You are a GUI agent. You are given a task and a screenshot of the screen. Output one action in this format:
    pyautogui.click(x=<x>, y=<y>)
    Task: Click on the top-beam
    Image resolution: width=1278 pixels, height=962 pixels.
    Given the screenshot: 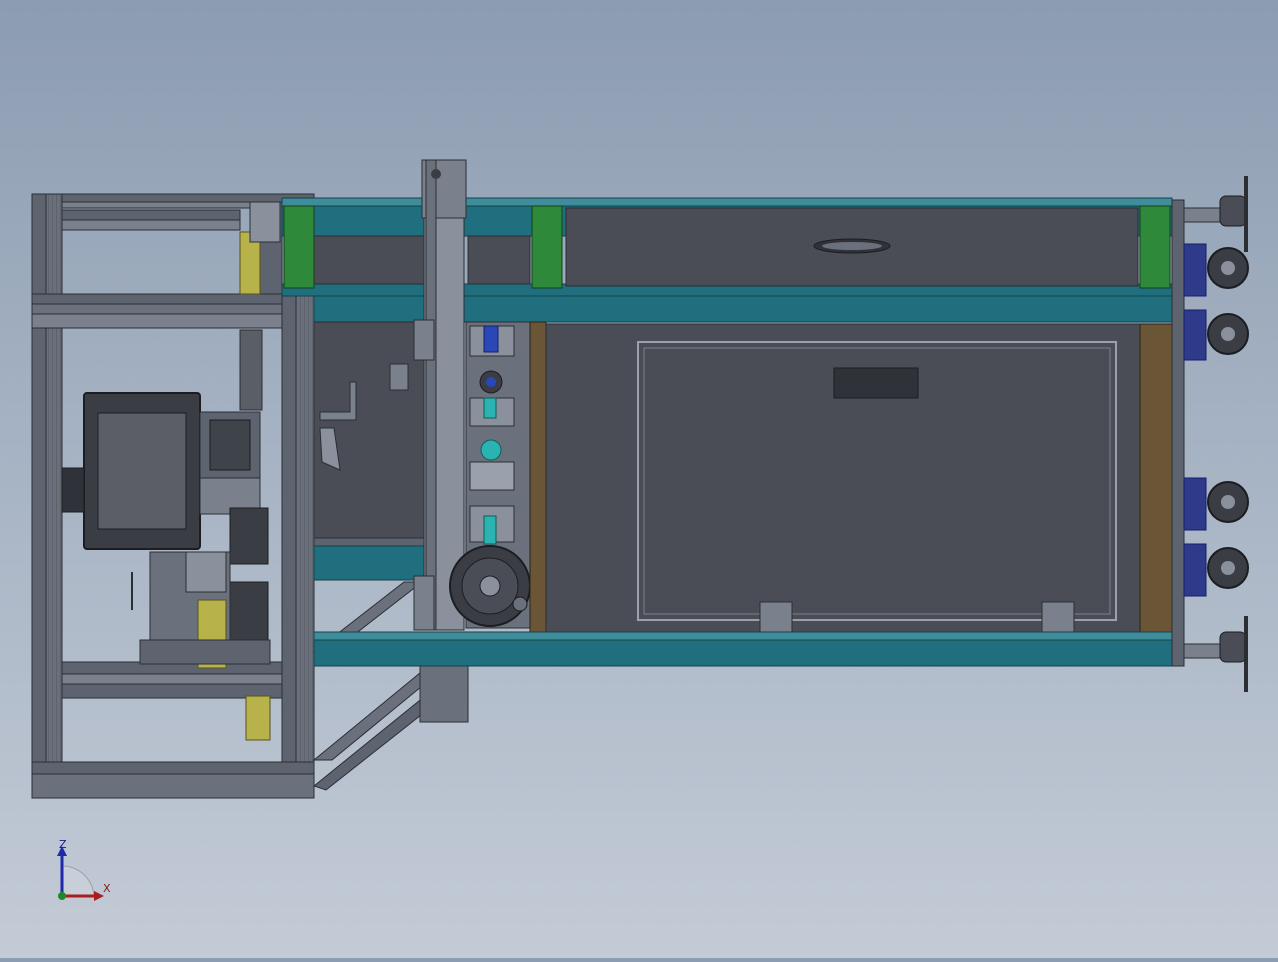 What is the action you would take?
    pyautogui.click(x=727, y=247)
    